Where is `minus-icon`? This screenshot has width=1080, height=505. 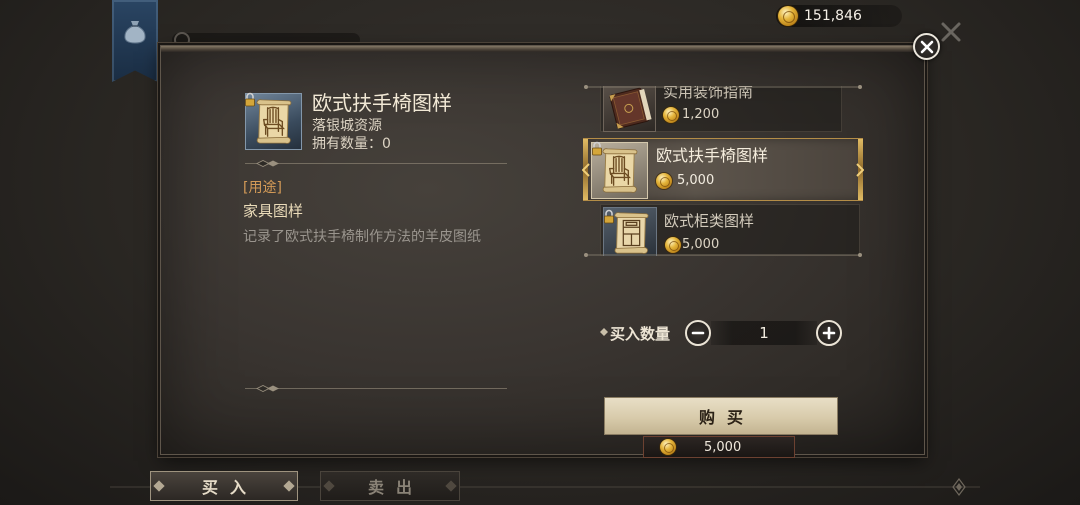 minus-icon is located at coordinates (698, 333).